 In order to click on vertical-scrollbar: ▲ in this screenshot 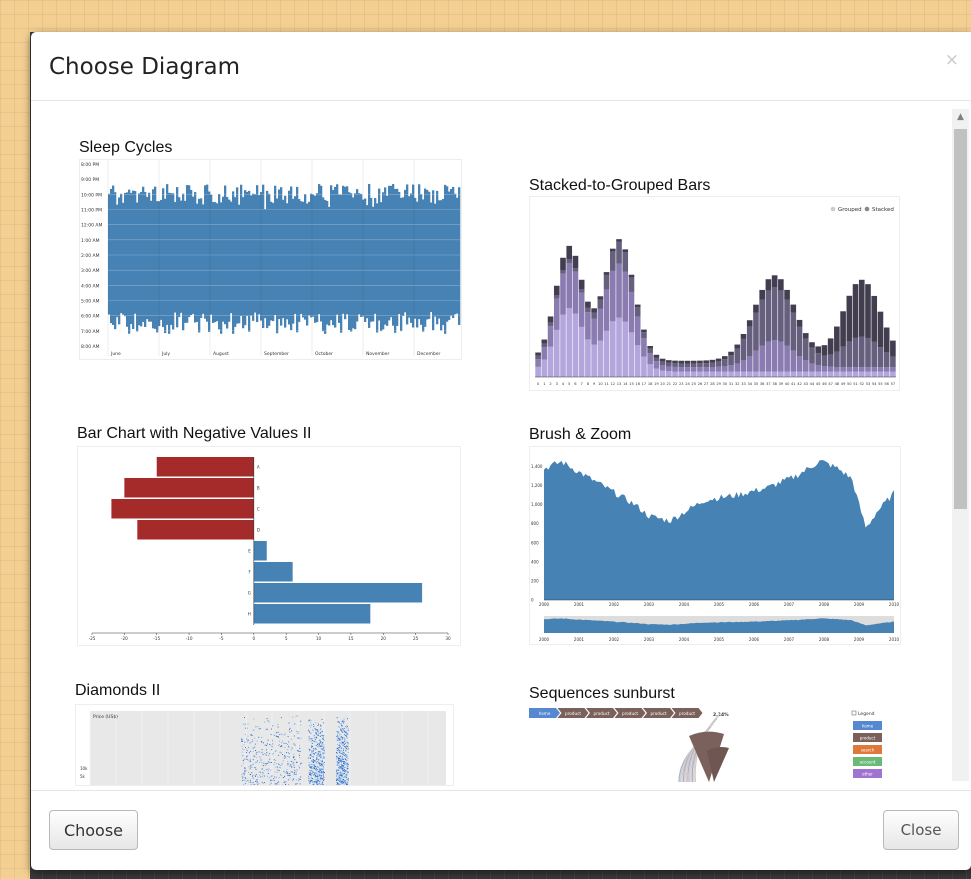, I will do `click(960, 445)`.